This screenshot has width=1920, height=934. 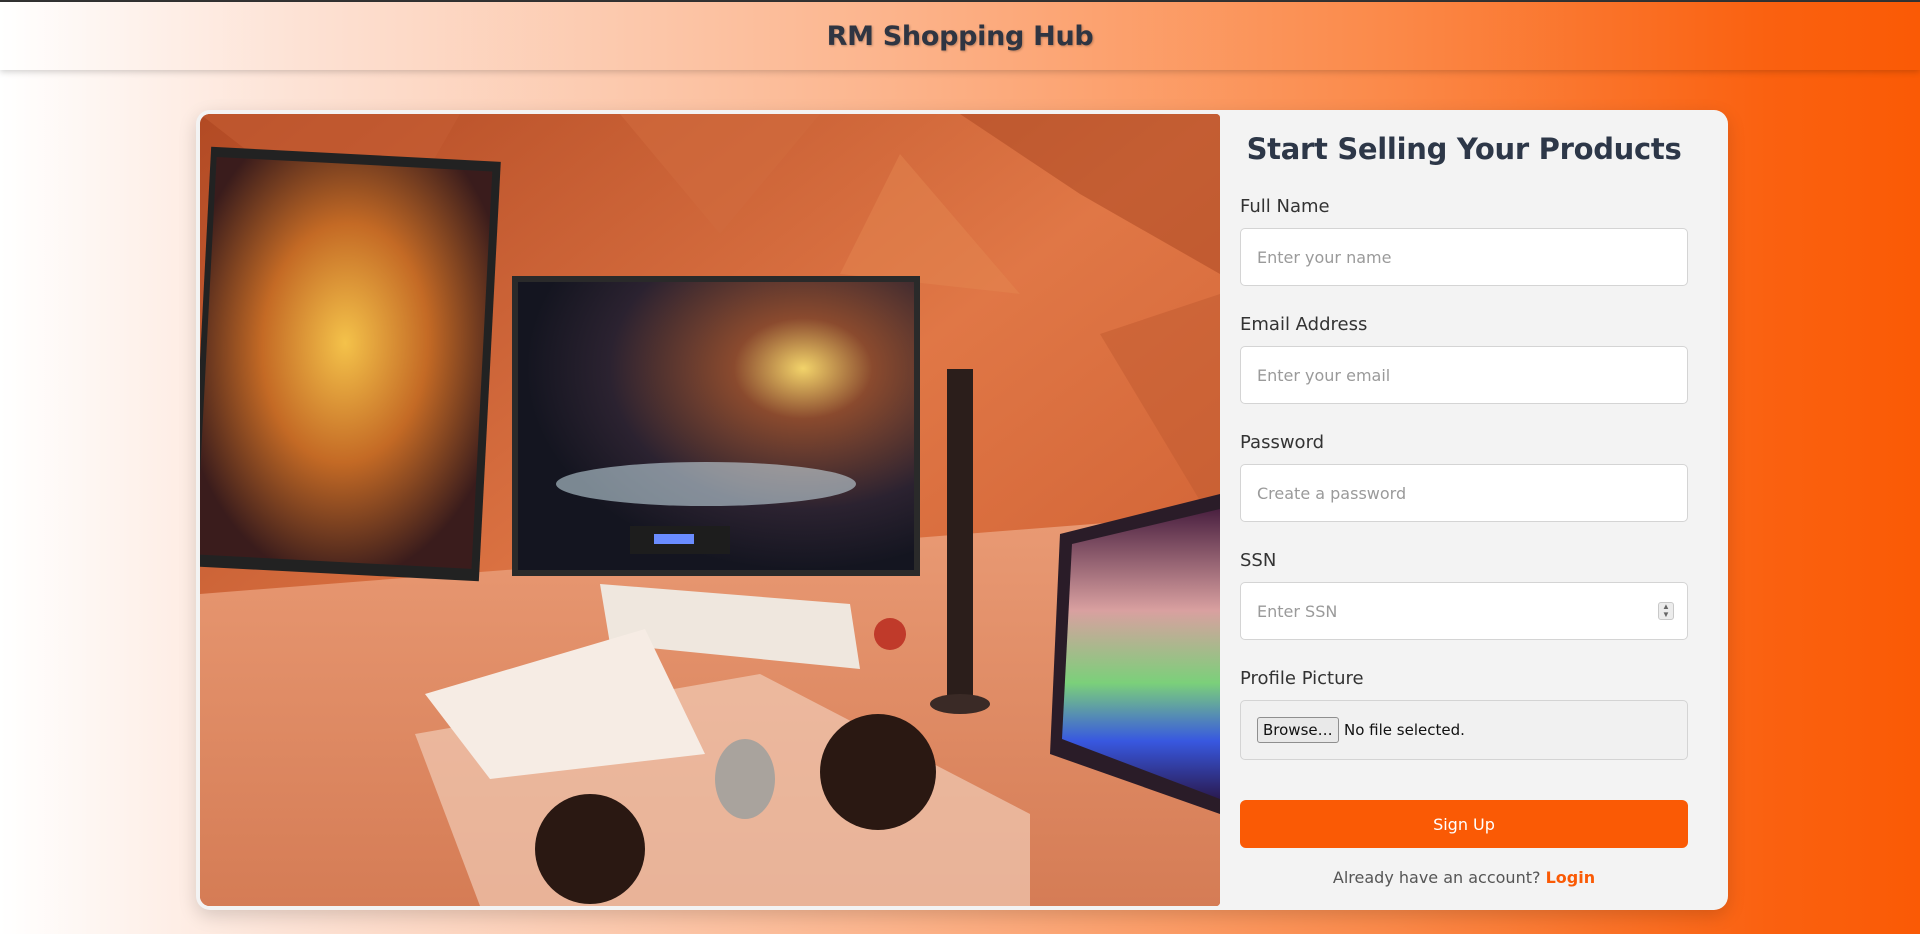 What do you see at coordinates (1304, 324) in the screenshot?
I see `email-label: Email Address` at bounding box center [1304, 324].